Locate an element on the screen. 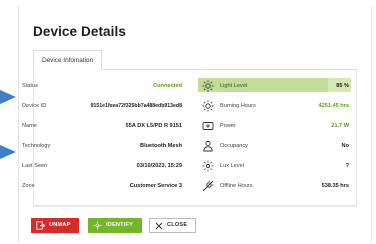 This screenshot has width=376, height=244. metric-label: Power is located at coordinates (228, 126).